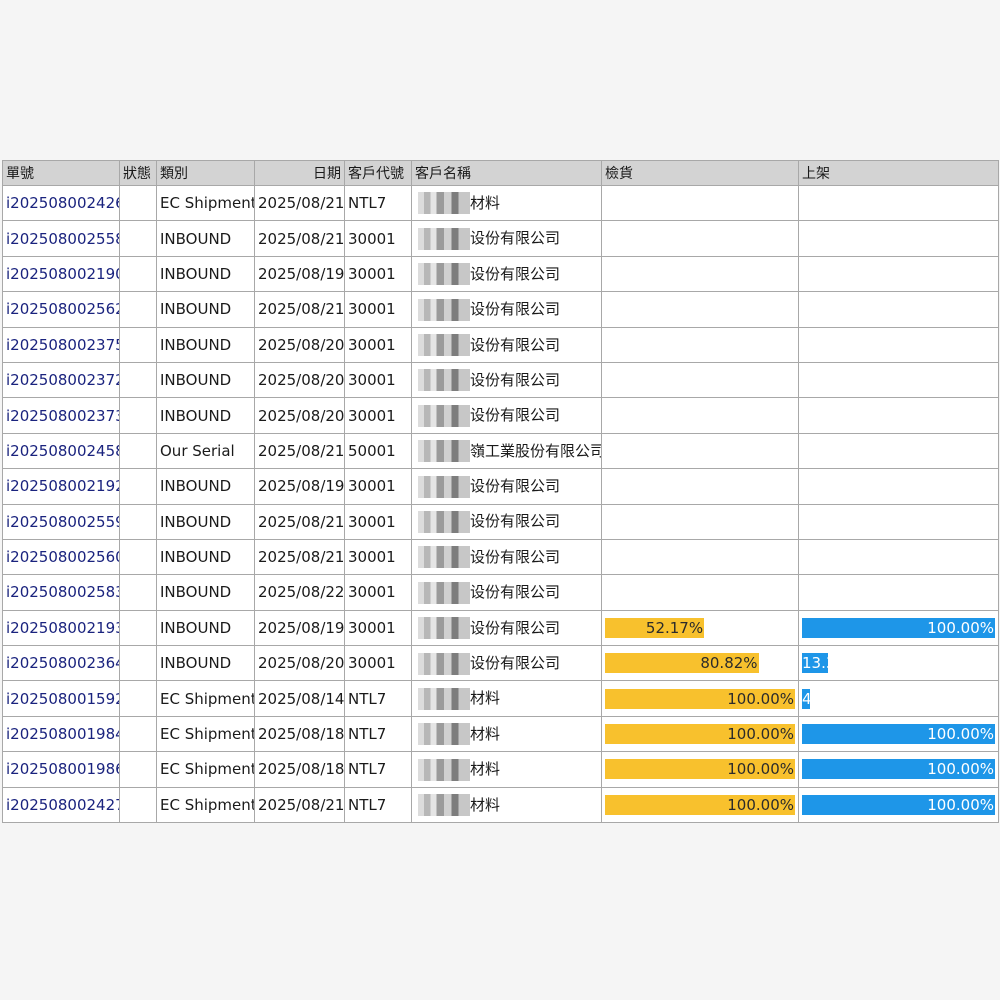 The width and height of the screenshot is (1000, 1000). I want to click on inspection-progress-track: 52.17%, so click(700, 627).